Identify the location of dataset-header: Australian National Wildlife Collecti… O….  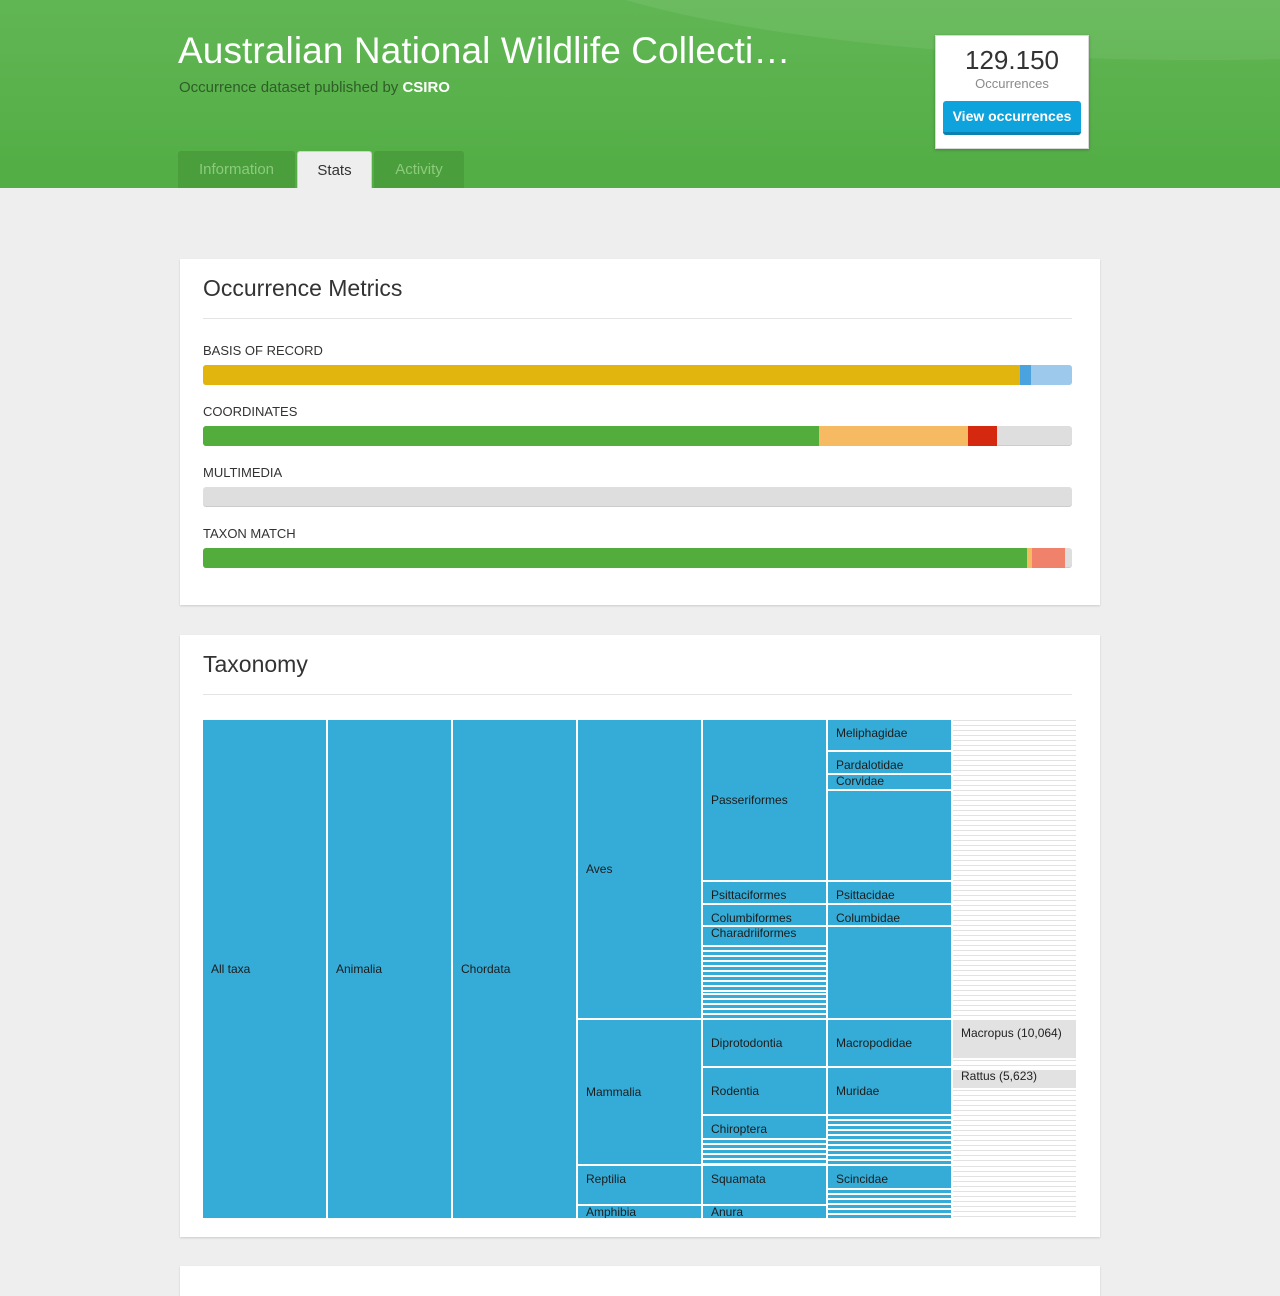
(640, 94).